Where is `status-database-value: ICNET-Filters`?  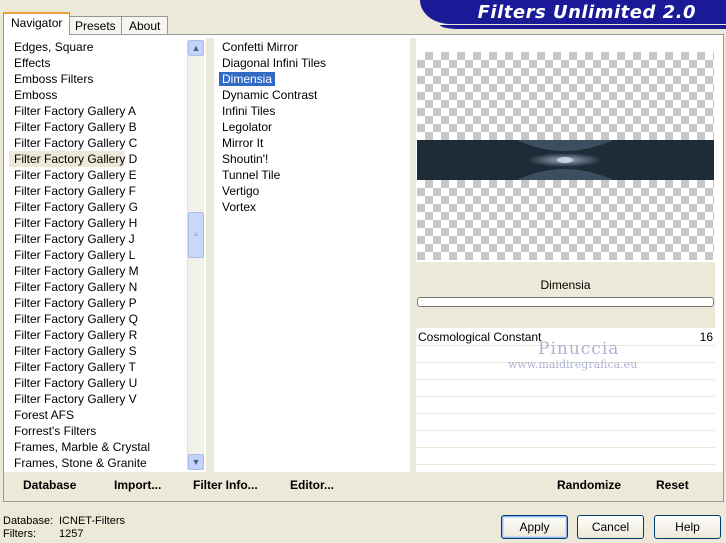 status-database-value: ICNET-Filters is located at coordinates (92, 521).